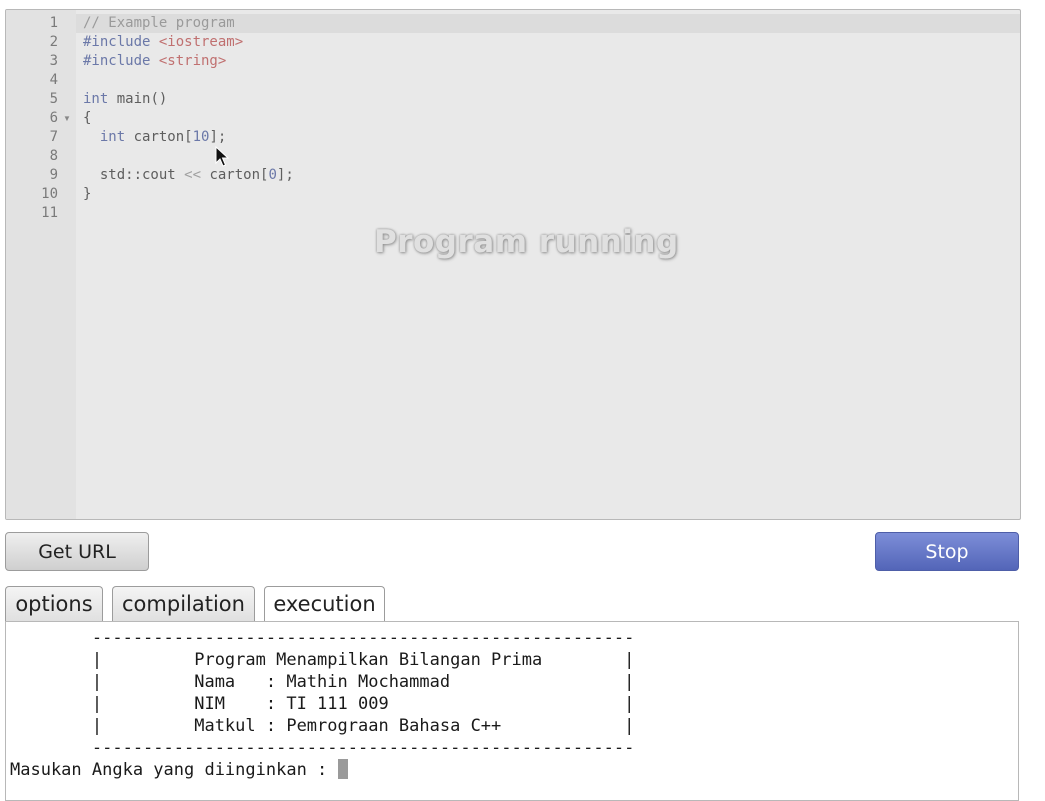 The width and height of the screenshot is (1045, 801). What do you see at coordinates (947, 551) in the screenshot?
I see `stop-button: Stop` at bounding box center [947, 551].